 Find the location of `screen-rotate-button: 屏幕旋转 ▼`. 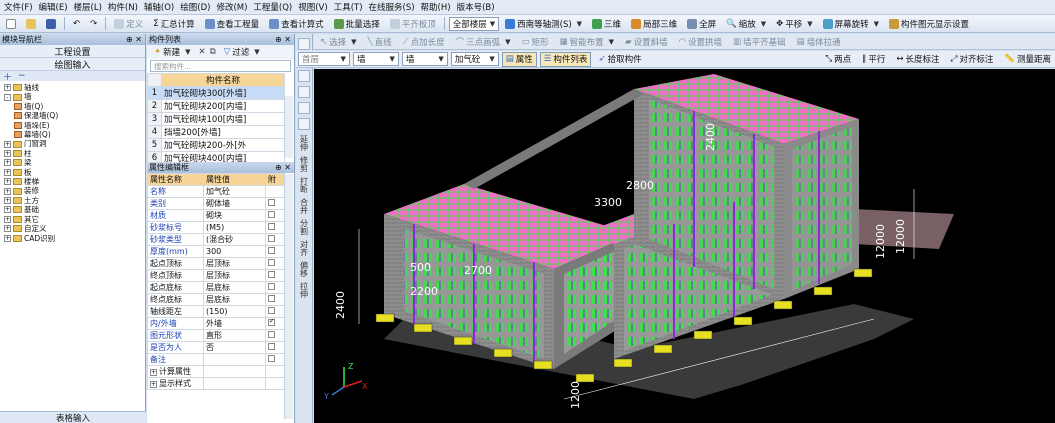

screen-rotate-button: 屏幕旋转 ▼ is located at coordinates (851, 23).